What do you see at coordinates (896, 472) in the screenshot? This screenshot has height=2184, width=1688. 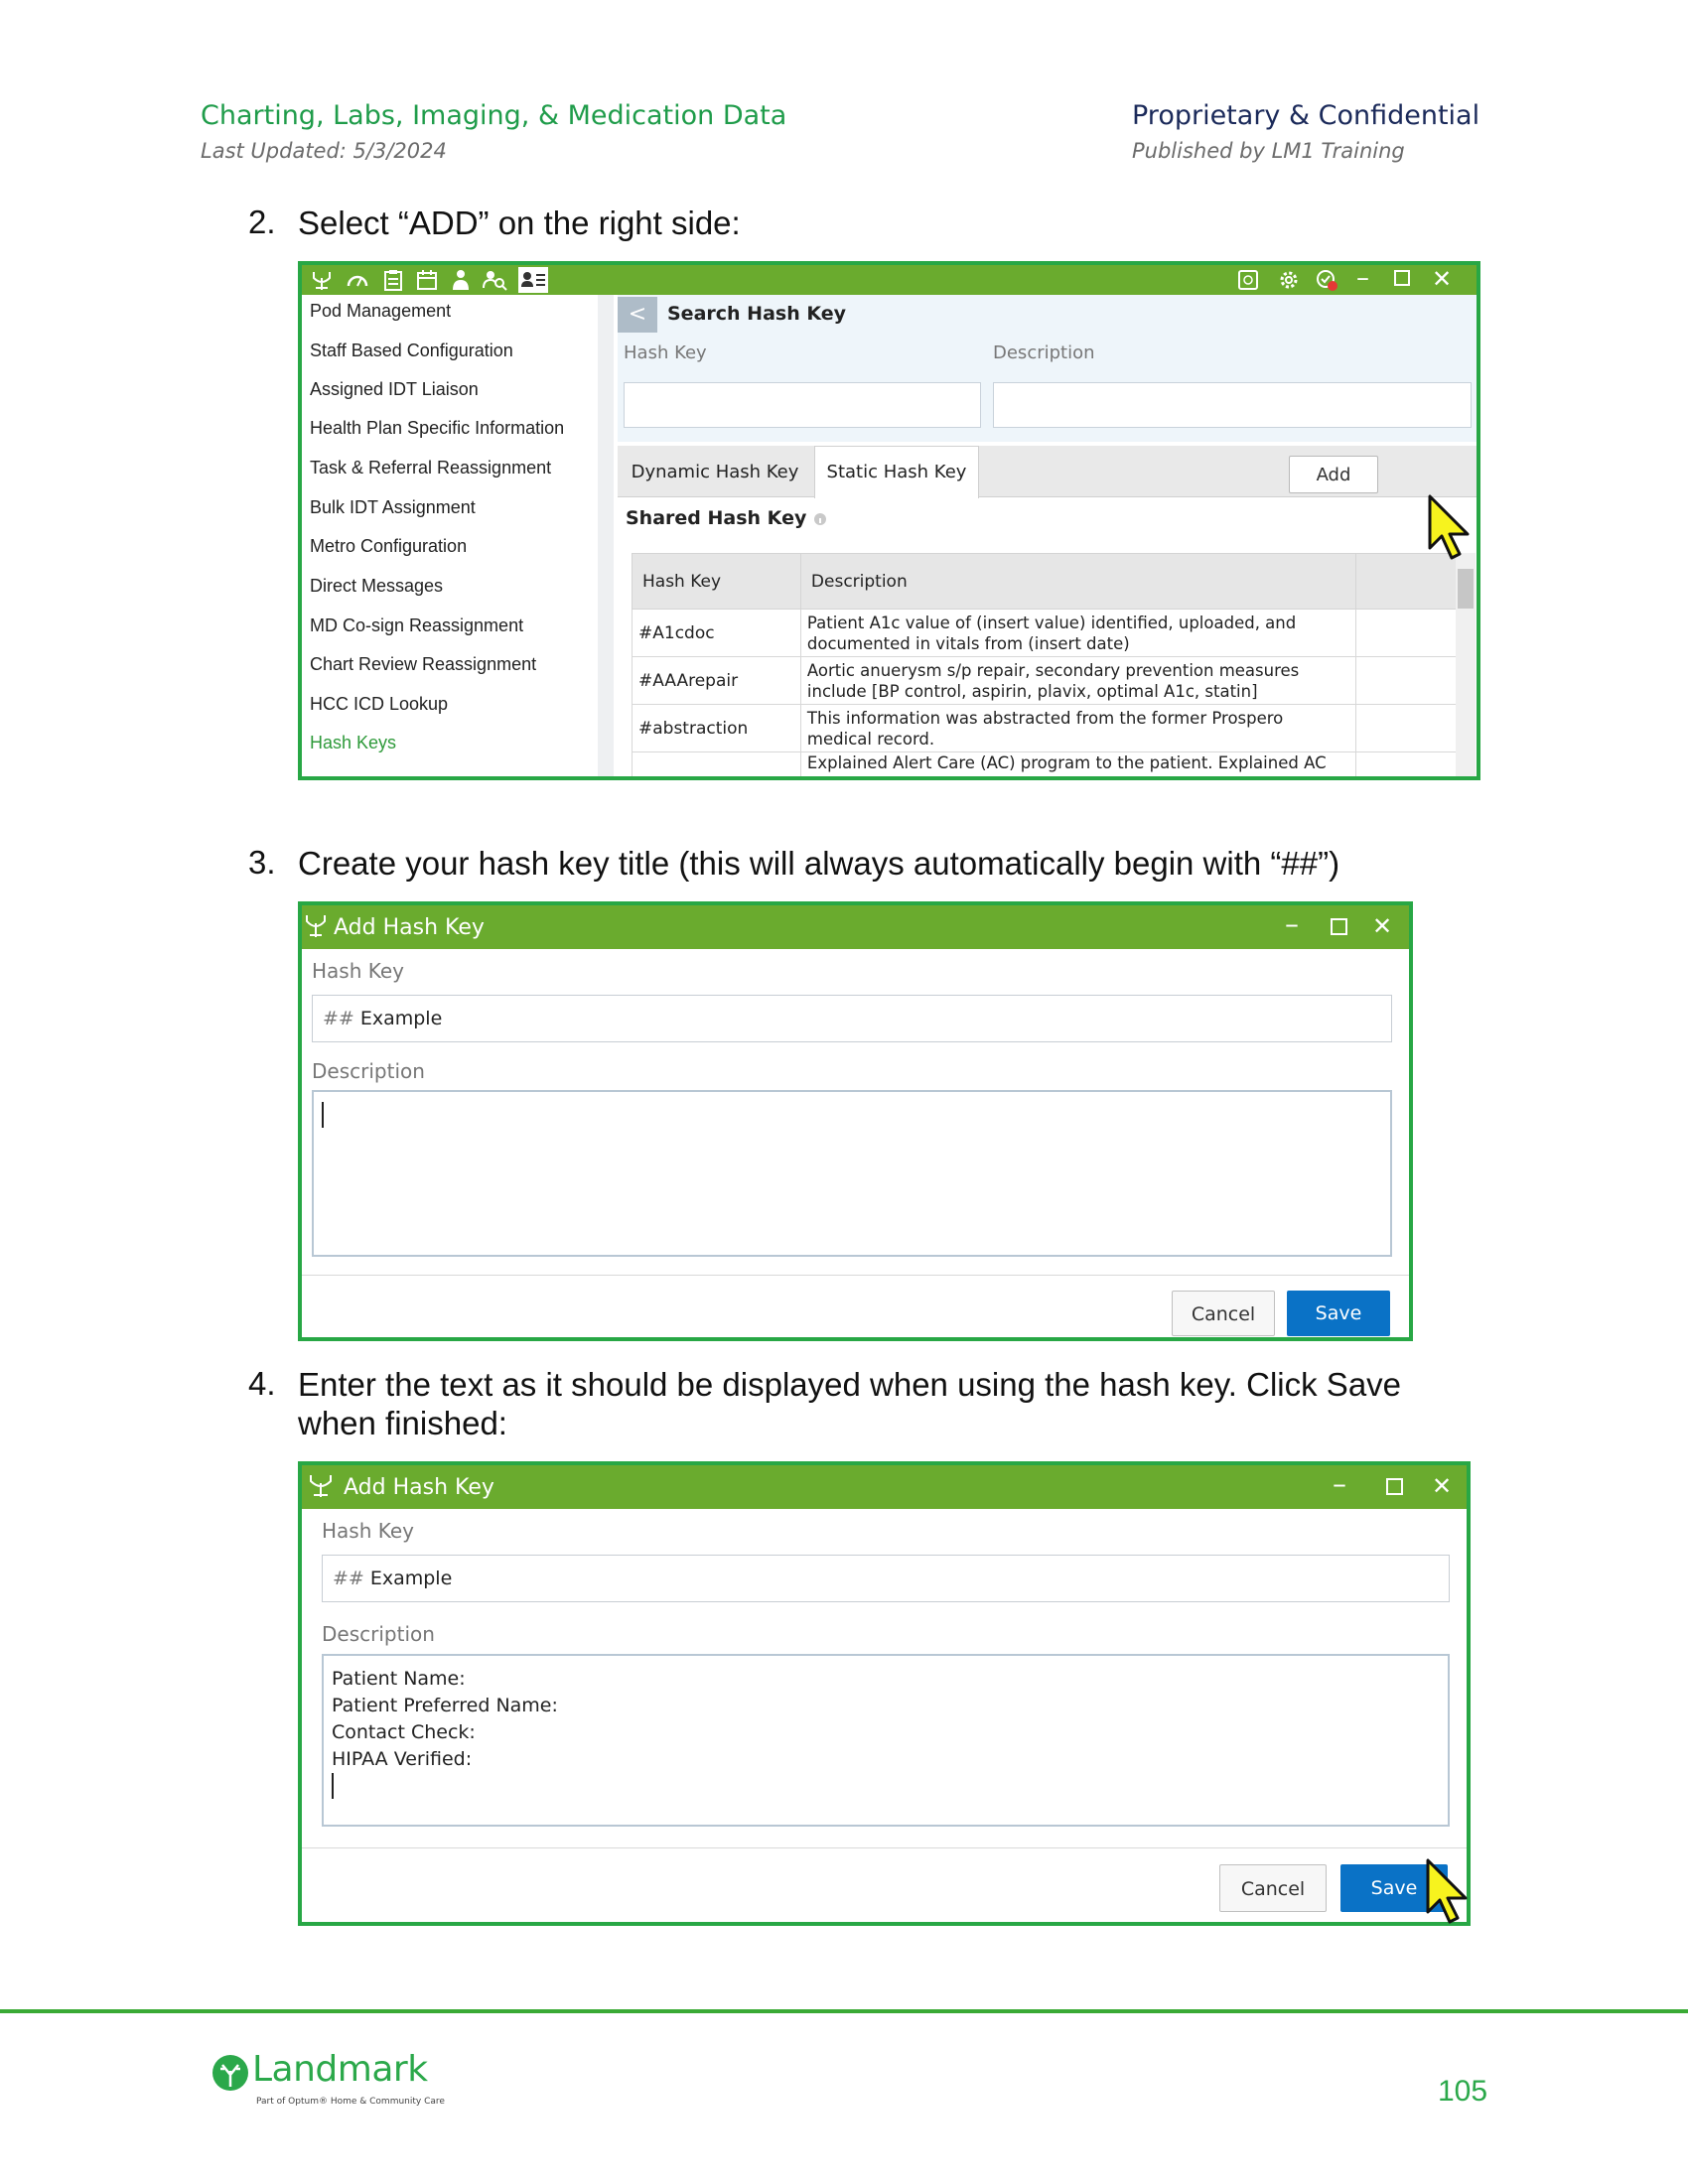 I see `tab-static-hash-key: Static Hash Key` at bounding box center [896, 472].